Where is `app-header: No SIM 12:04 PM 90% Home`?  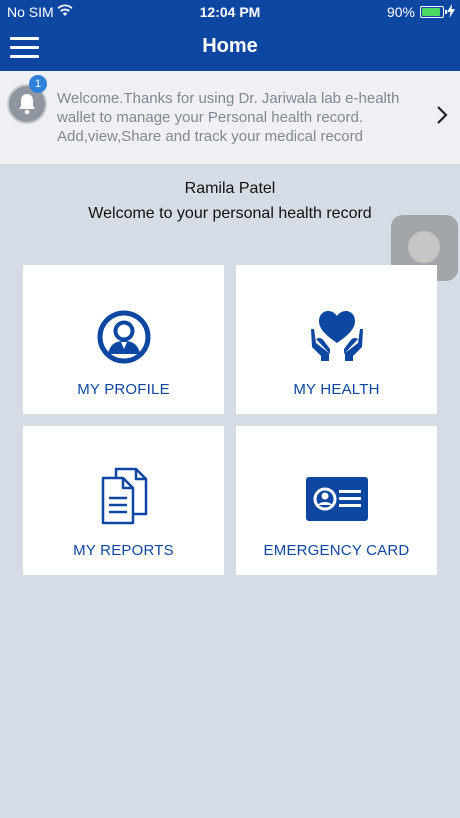
app-header: No SIM 12:04 PM 90% Home is located at coordinates (230, 35).